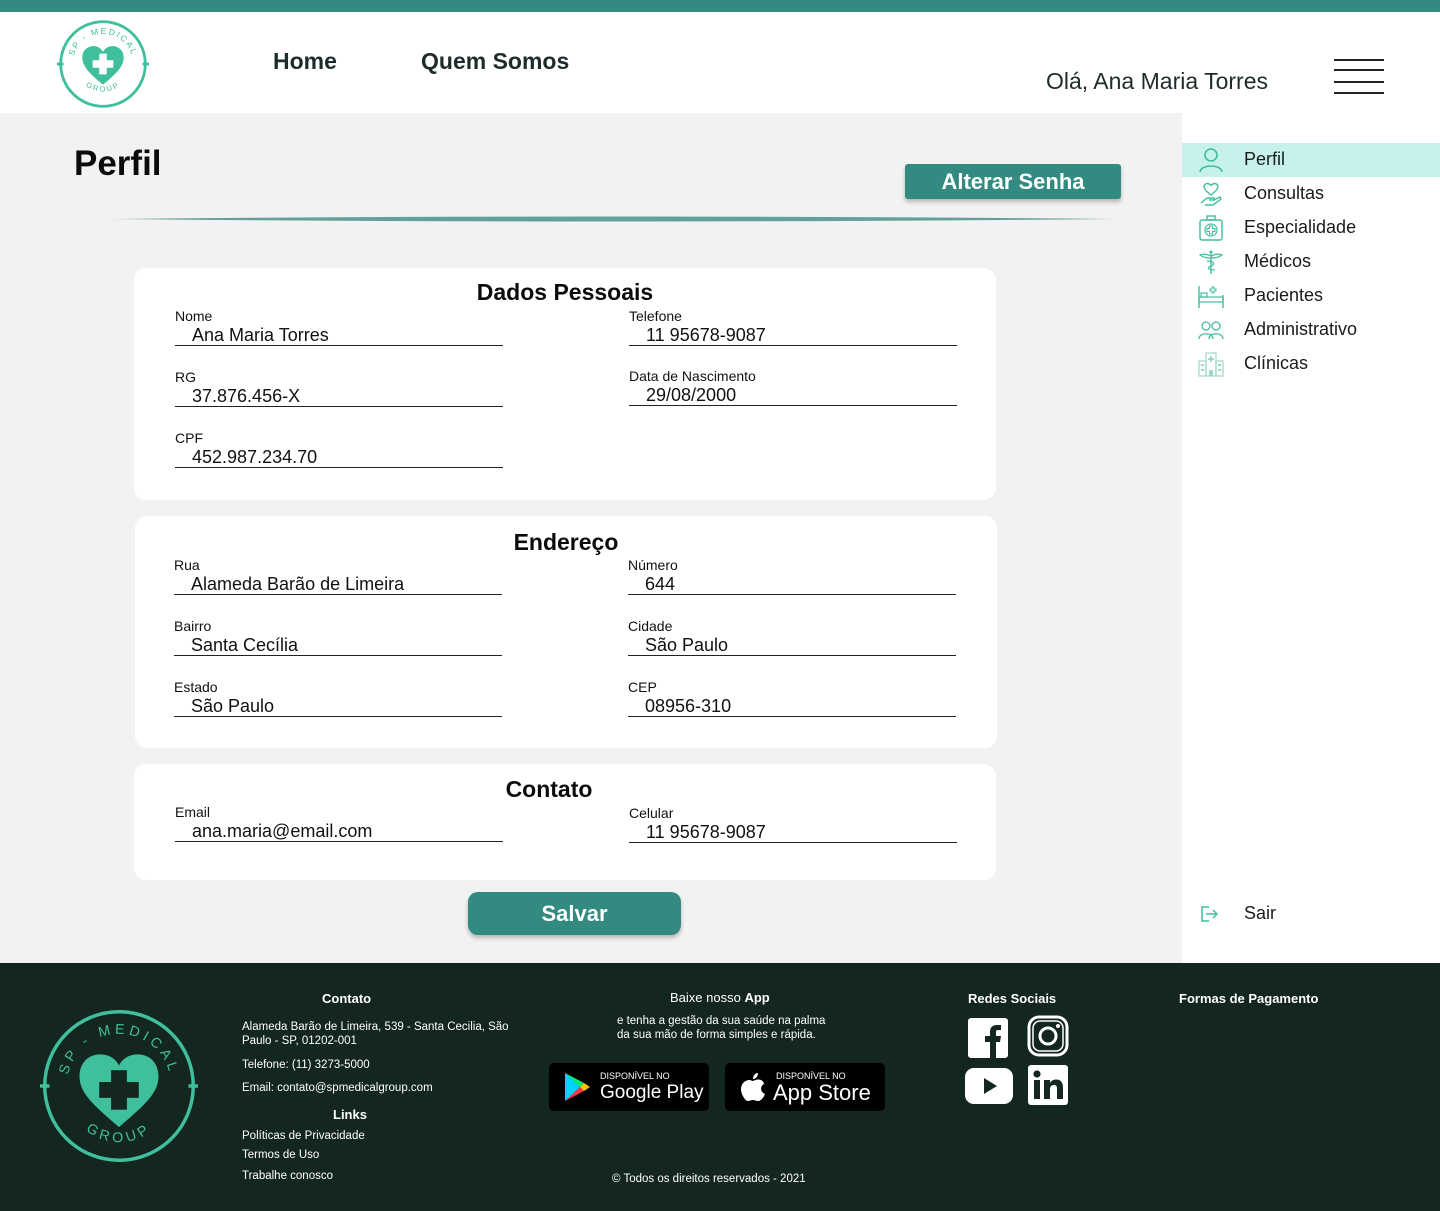  I want to click on caduceus-icon, so click(1211, 262).